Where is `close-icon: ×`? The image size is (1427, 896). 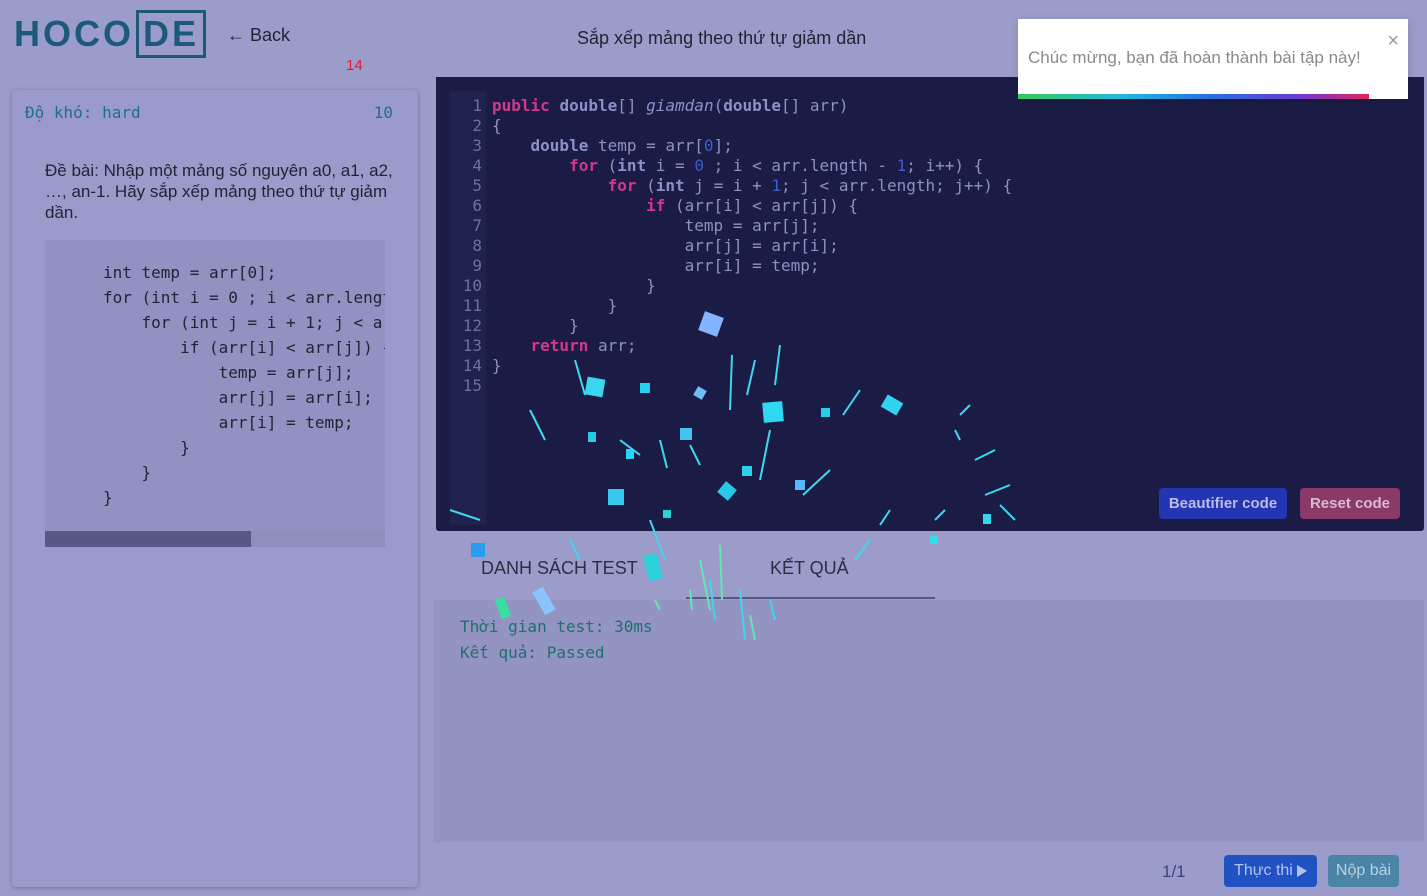
close-icon: × is located at coordinates (1393, 41).